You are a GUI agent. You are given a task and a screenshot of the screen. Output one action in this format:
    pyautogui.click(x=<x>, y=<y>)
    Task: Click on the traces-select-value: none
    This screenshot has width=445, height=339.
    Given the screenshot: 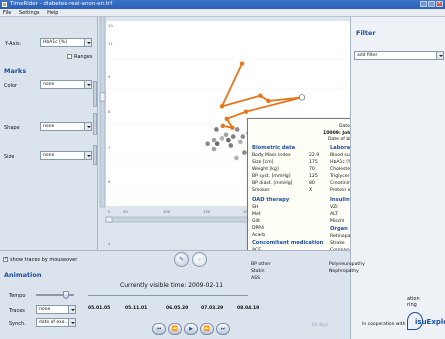 What is the action you would take?
    pyautogui.click(x=45, y=309)
    